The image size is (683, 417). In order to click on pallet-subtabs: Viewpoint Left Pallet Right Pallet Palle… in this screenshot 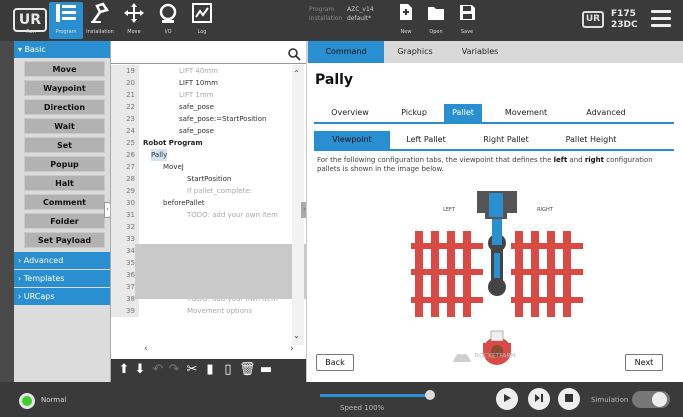, I will do `click(494, 141)`.